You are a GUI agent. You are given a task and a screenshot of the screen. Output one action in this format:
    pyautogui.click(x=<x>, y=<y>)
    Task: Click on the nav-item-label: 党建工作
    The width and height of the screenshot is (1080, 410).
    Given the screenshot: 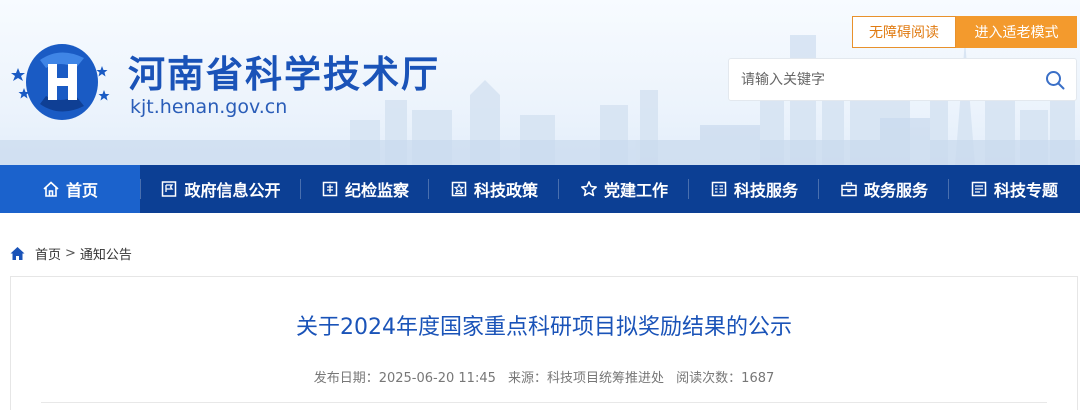 What is the action you would take?
    pyautogui.click(x=635, y=190)
    